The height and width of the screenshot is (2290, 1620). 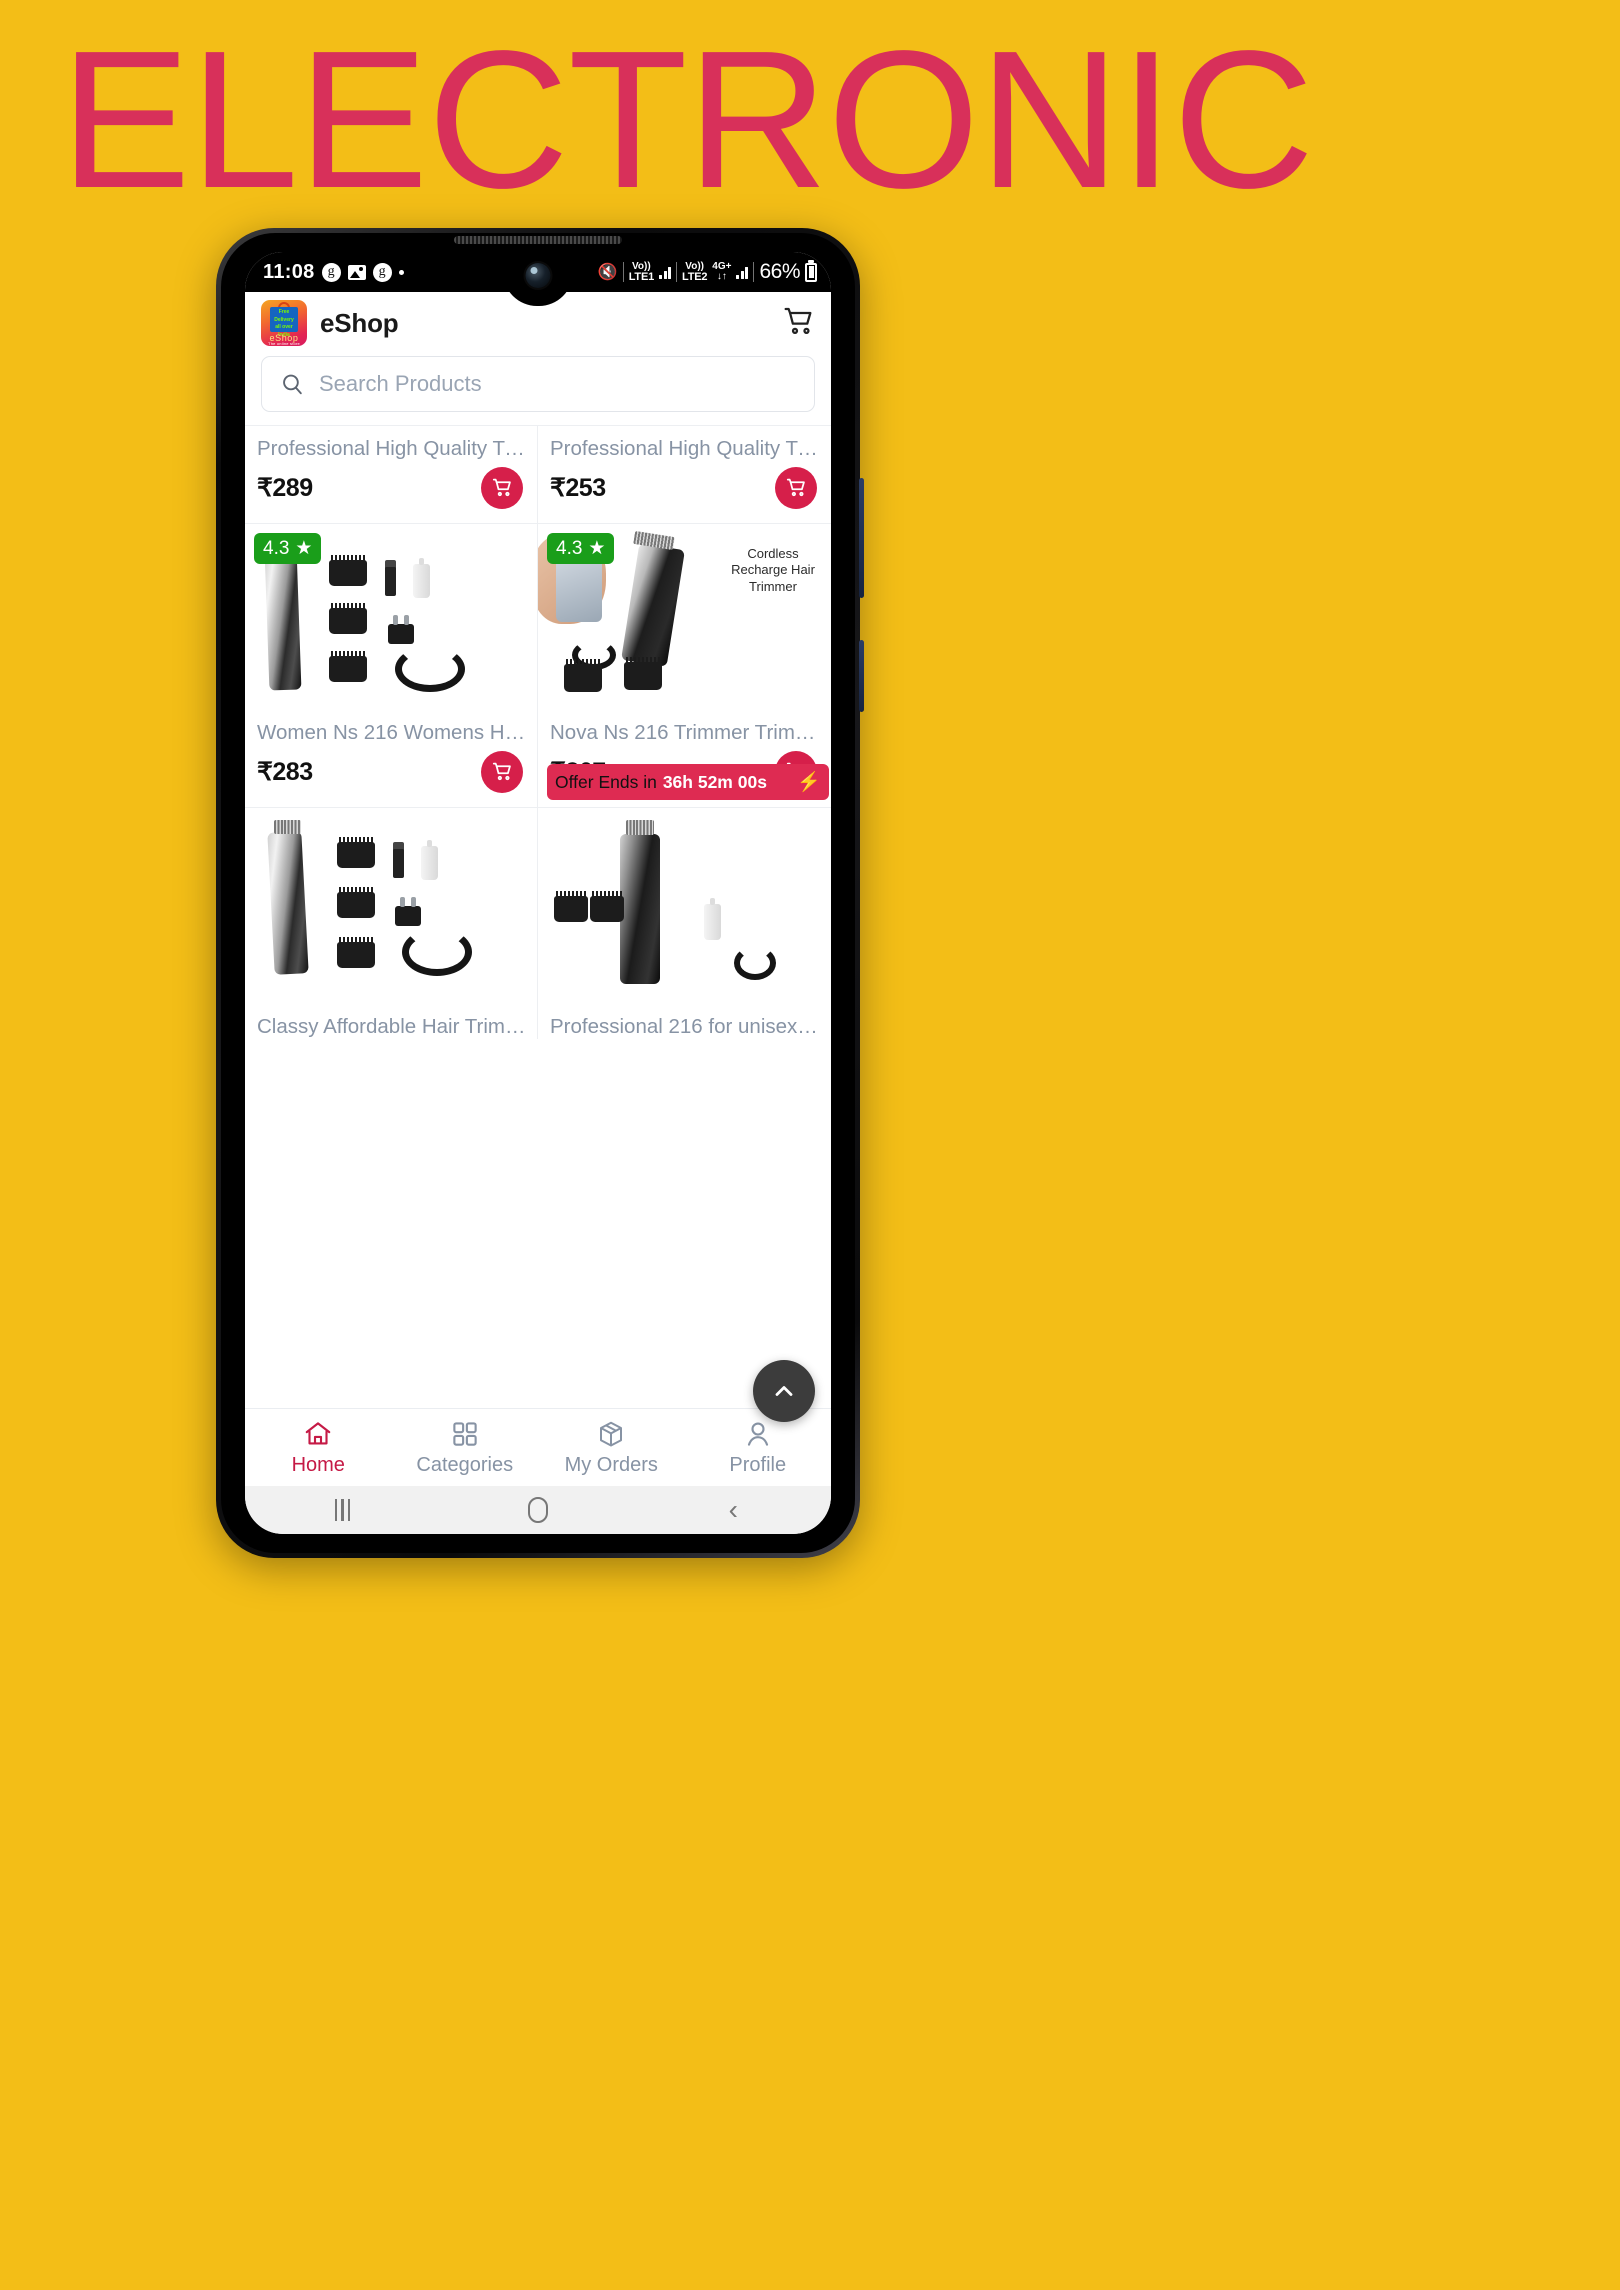 What do you see at coordinates (465, 1464) in the screenshot?
I see `nav-label-categories: Categories` at bounding box center [465, 1464].